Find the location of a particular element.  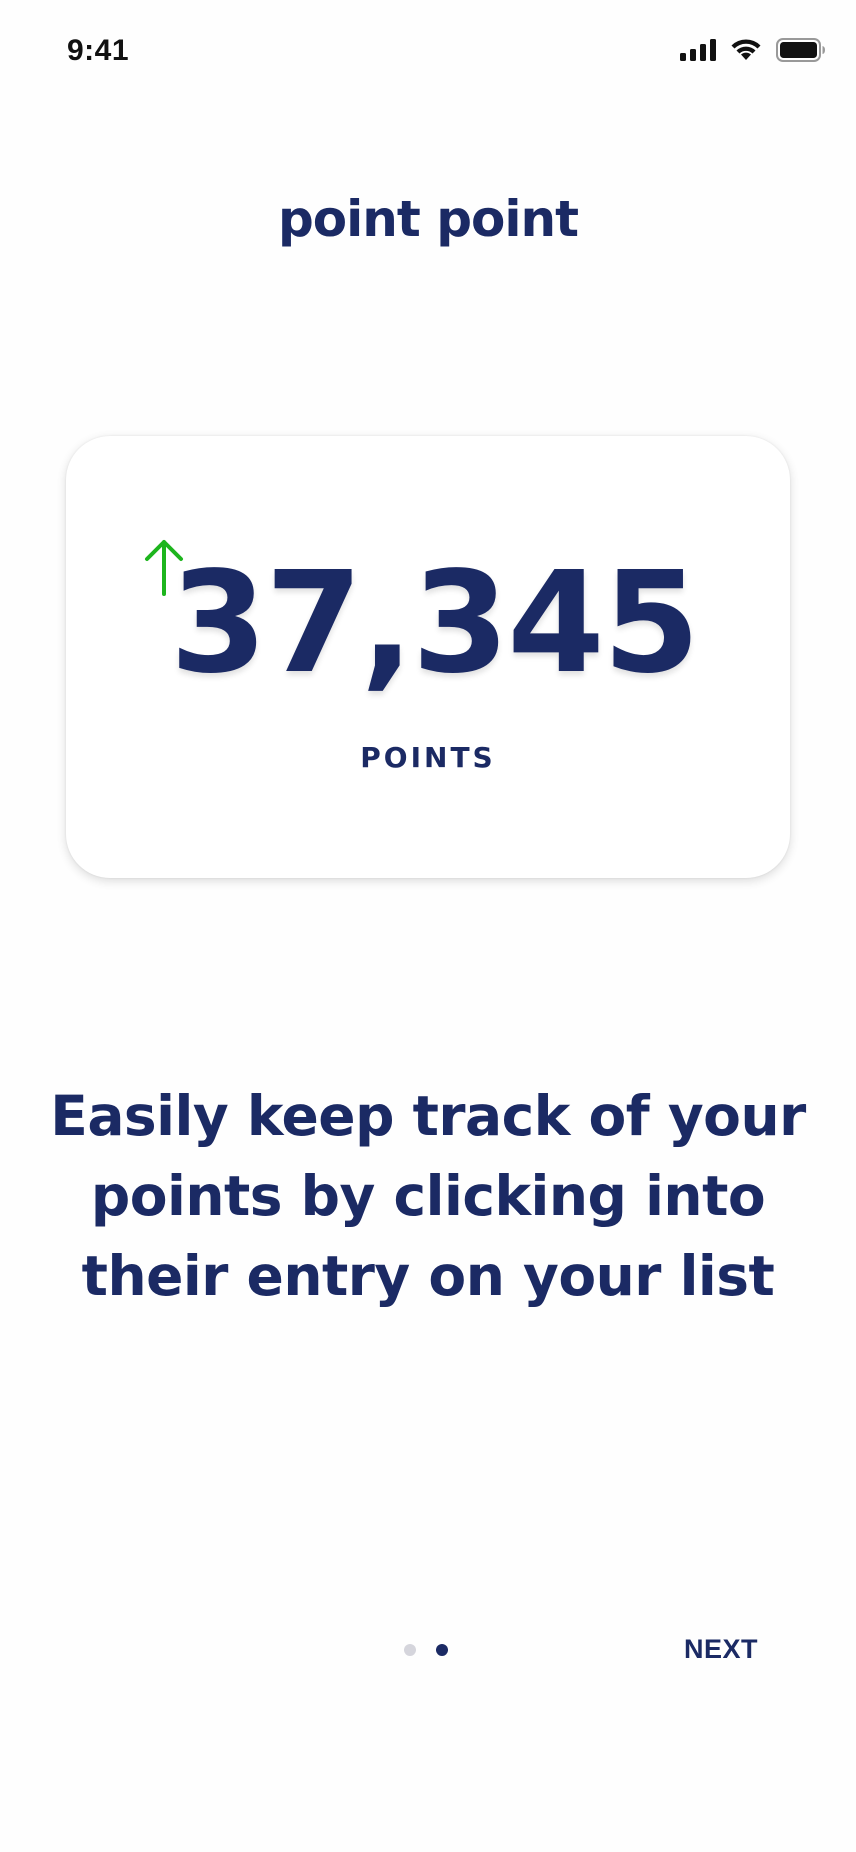

points-value: 37,345 is located at coordinates (434, 623).